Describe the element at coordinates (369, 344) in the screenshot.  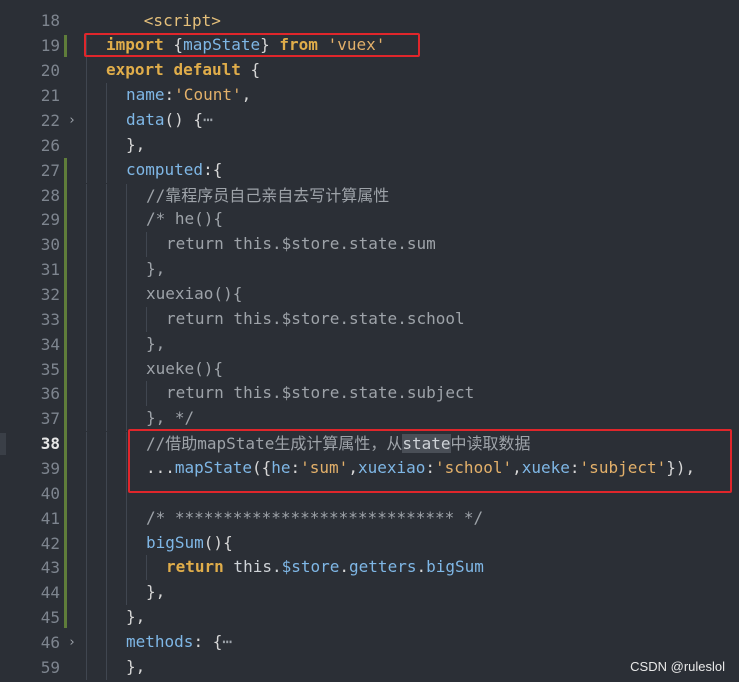
I see `code-line: 34 },` at that location.